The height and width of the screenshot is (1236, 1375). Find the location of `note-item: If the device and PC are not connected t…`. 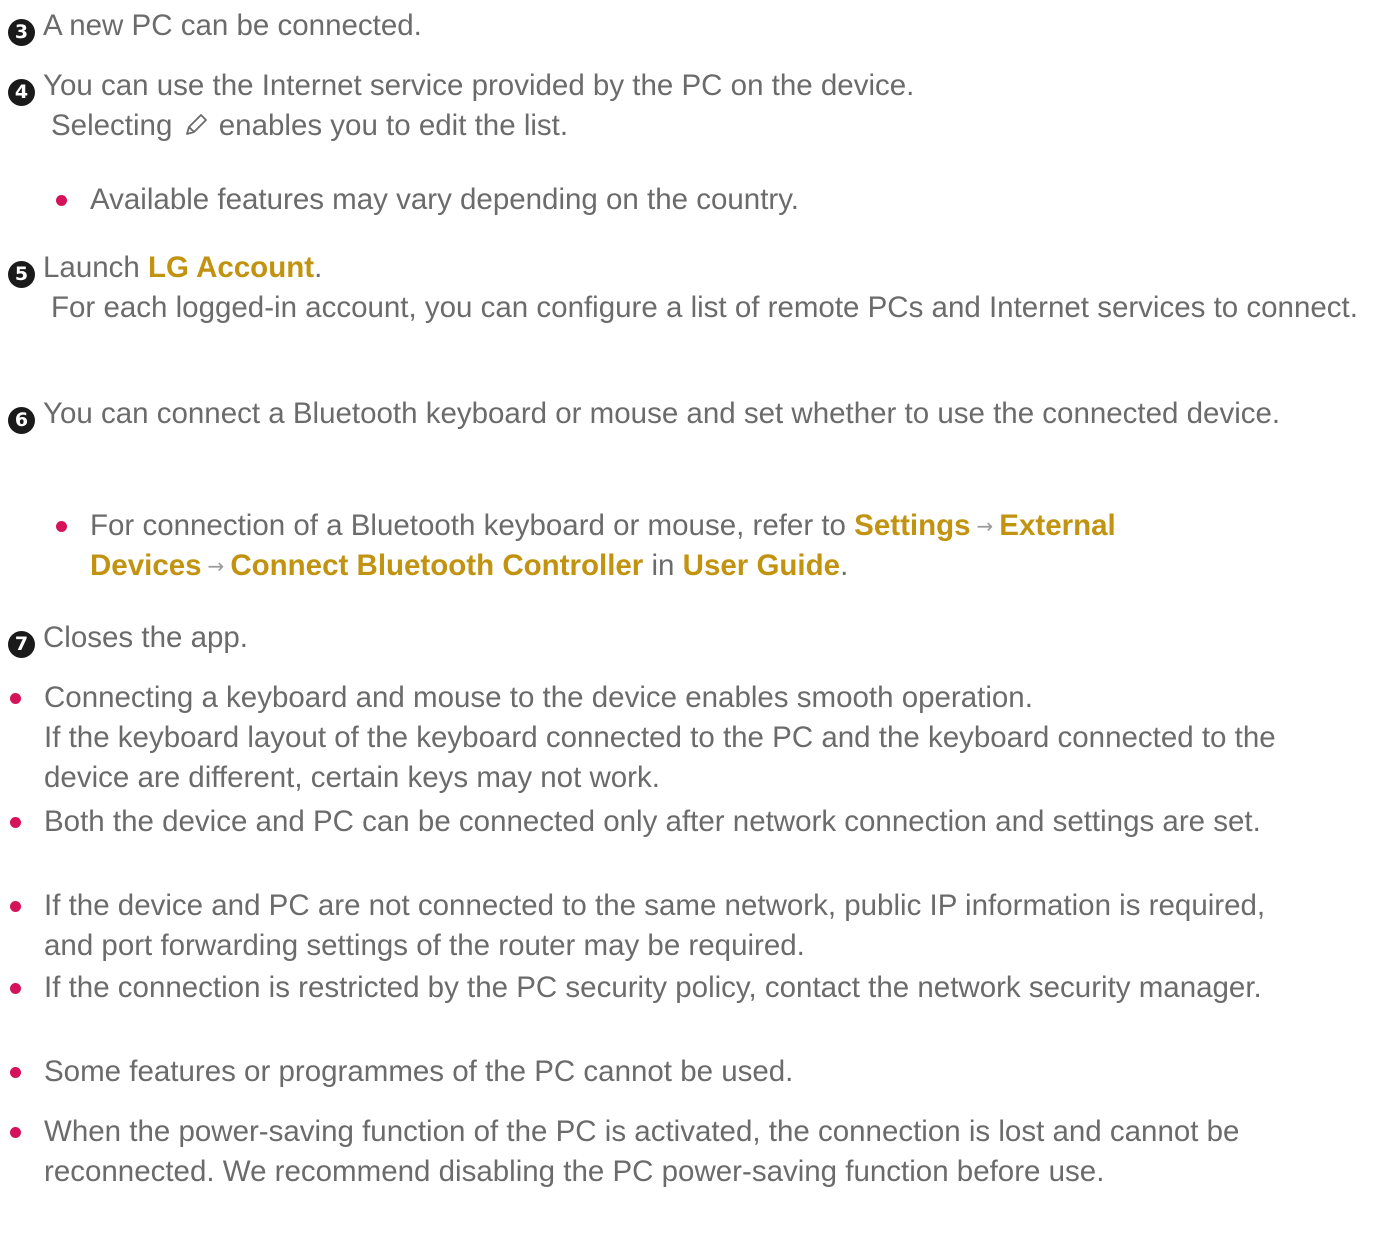

note-item: If the device and PC are not connected t… is located at coordinates (660, 926).